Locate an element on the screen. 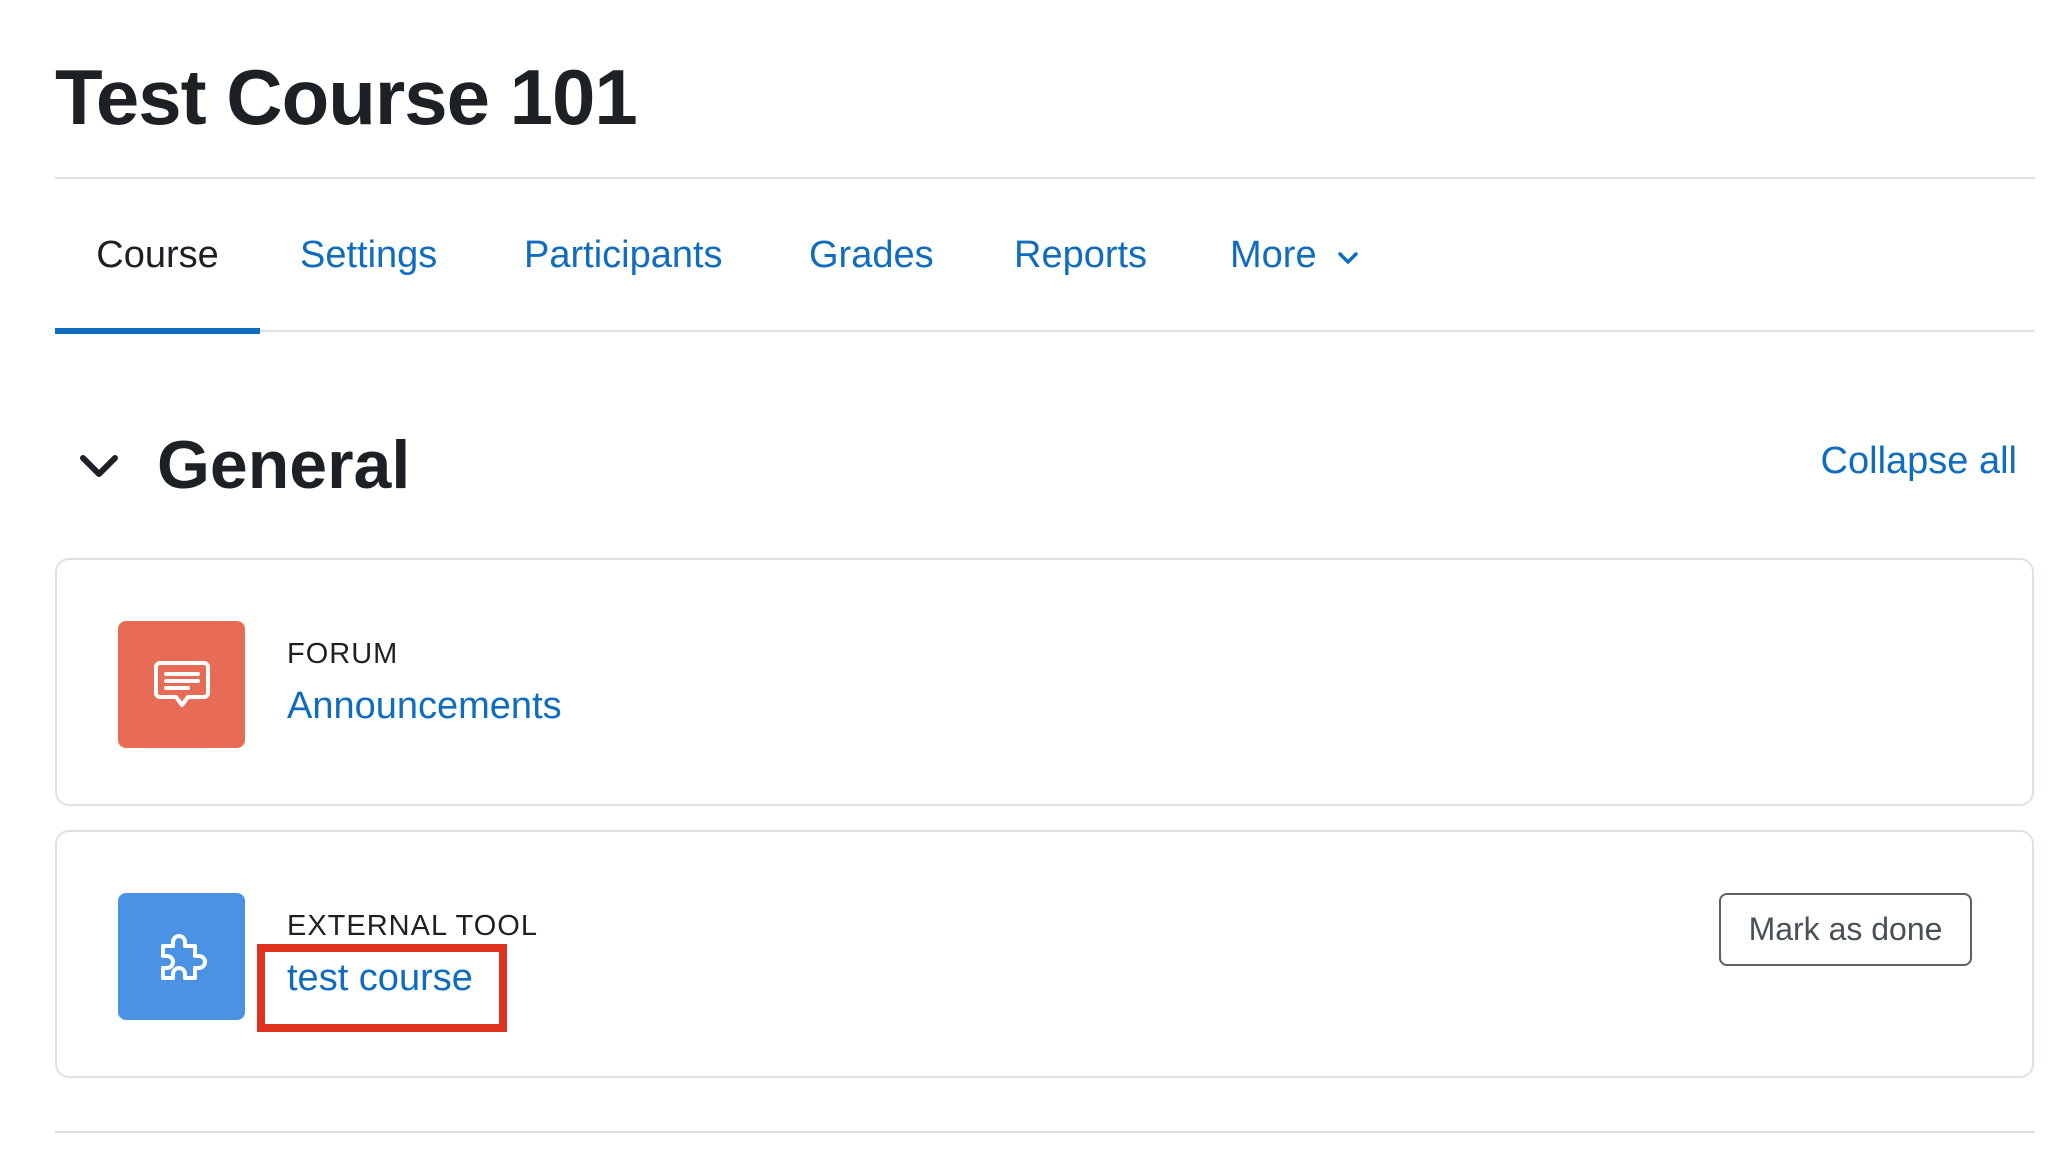  section-header-general: General Collapse all is located at coordinates (1045, 465).